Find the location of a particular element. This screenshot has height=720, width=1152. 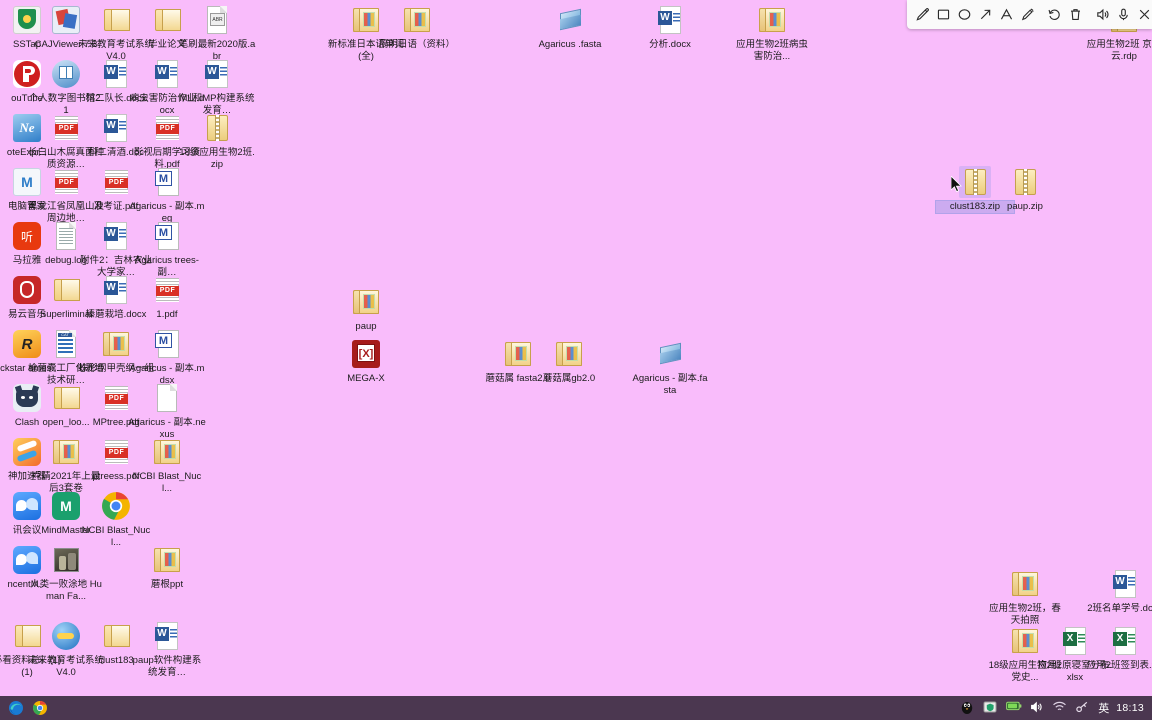

desktop-icon-morel-ppt: 蘑根ppt is located at coordinates (167, 567).